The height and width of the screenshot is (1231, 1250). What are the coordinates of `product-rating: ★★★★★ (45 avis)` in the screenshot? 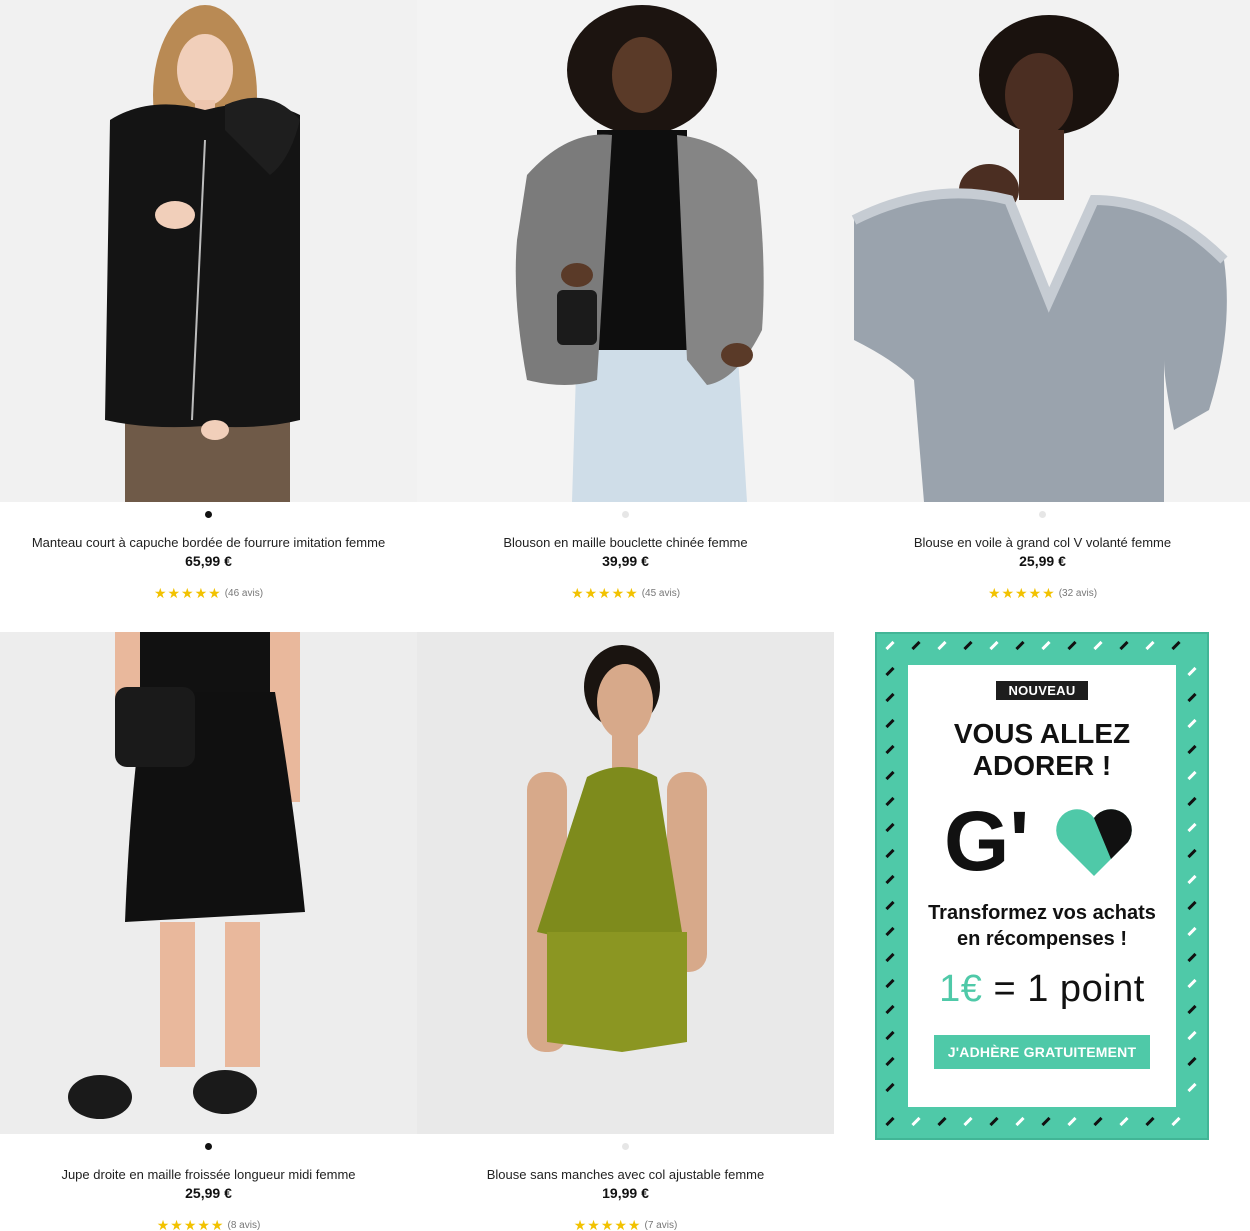 It's located at (625, 593).